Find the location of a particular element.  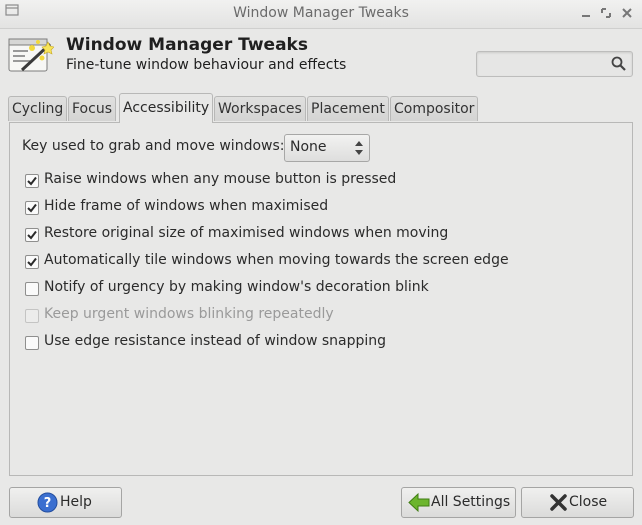

tab-placement: Placement is located at coordinates (348, 108).